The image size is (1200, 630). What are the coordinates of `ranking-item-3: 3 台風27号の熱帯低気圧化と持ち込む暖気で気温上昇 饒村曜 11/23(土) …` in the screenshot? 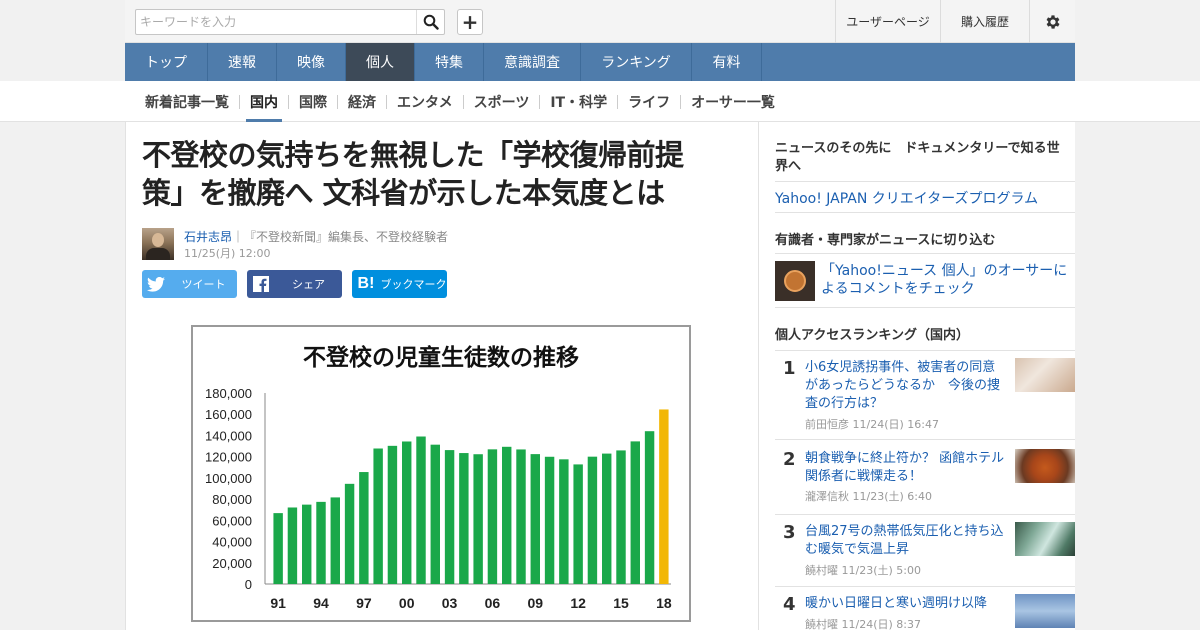 It's located at (925, 552).